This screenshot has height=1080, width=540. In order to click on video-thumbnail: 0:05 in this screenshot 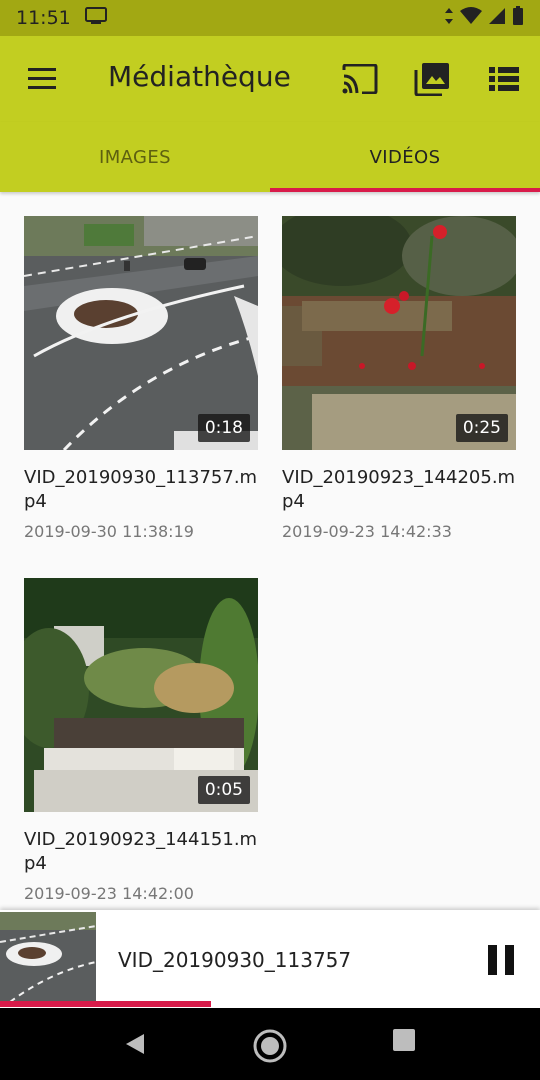, I will do `click(141, 695)`.